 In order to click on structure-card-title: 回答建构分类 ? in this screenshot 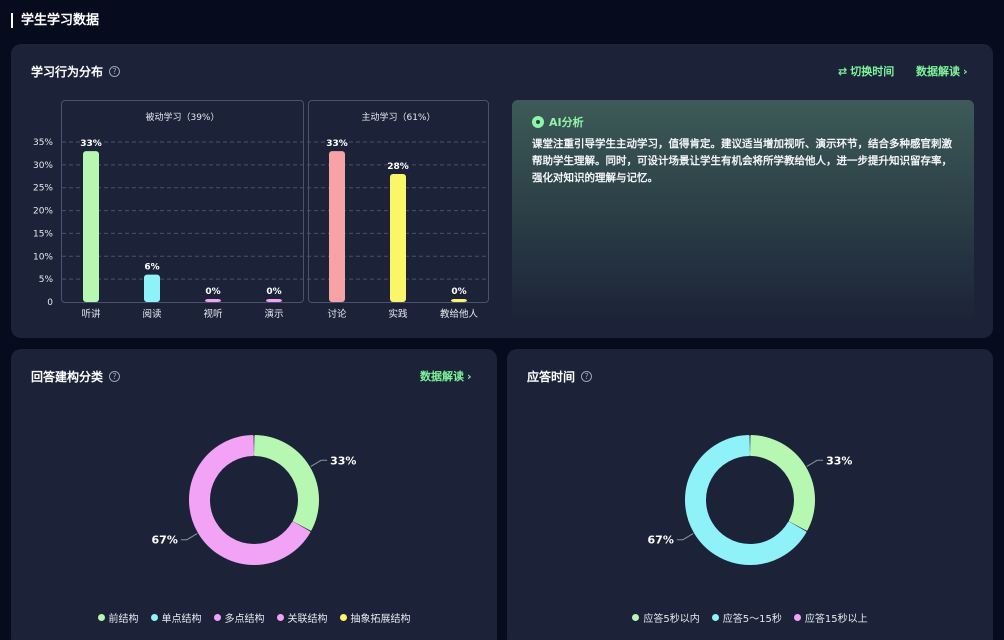, I will do `click(76, 376)`.